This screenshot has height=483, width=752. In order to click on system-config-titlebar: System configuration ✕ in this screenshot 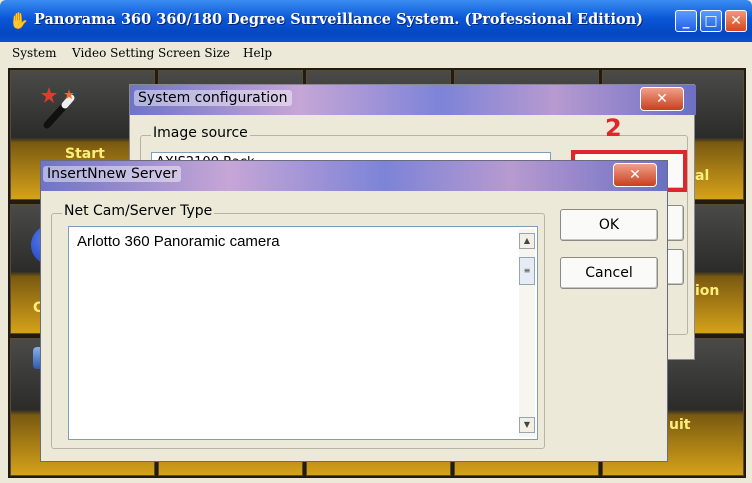, I will do `click(413, 100)`.